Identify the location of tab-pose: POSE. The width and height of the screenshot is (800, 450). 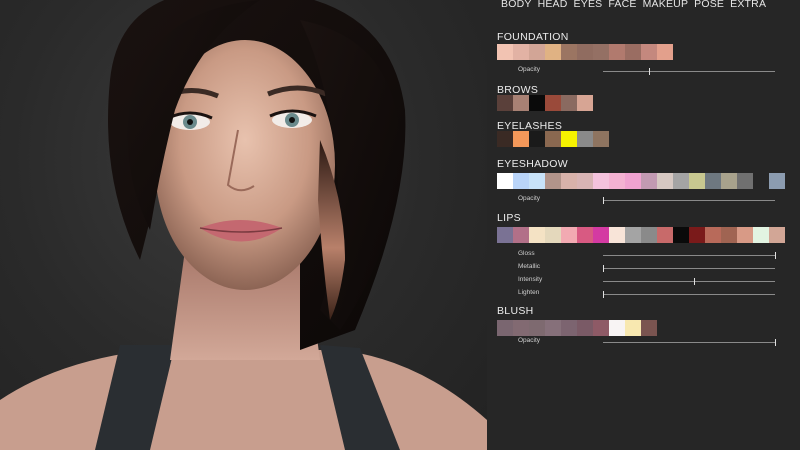
(709, 5).